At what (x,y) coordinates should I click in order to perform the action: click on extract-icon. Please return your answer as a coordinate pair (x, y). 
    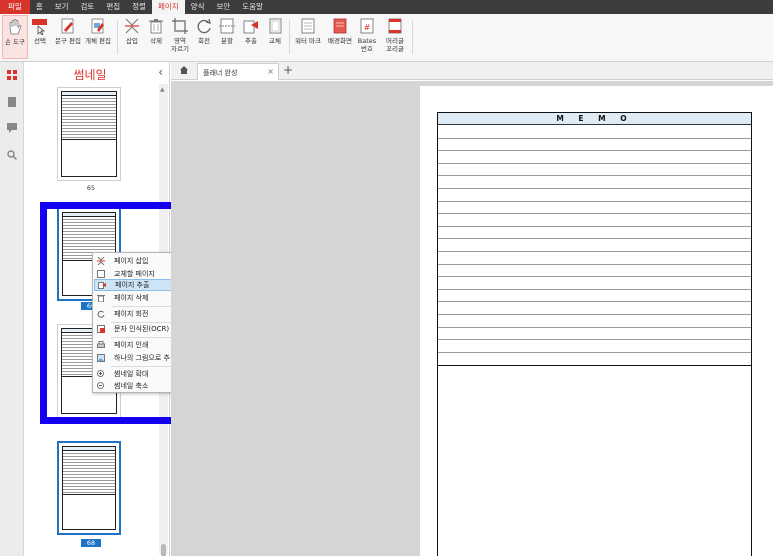
    Looking at the image, I should click on (251, 26).